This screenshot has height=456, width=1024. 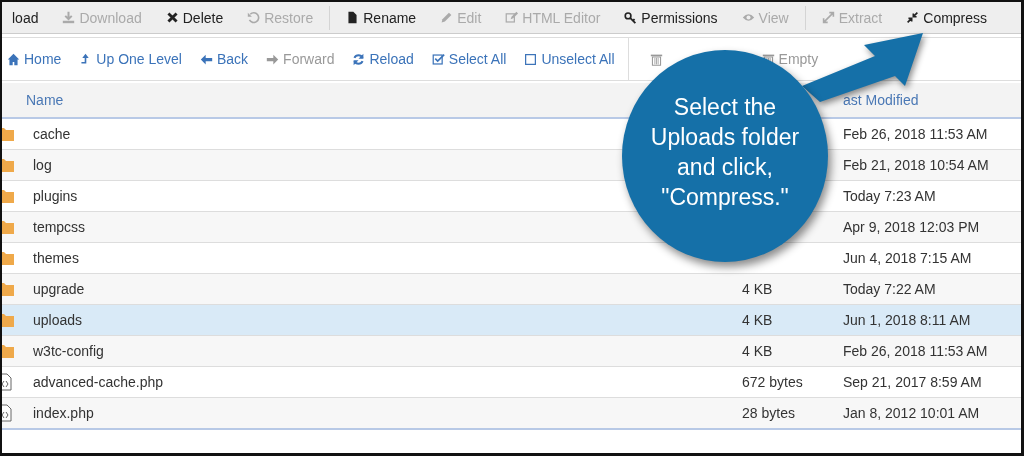 I want to click on modified-date: Today 7:23 AM, so click(x=889, y=196).